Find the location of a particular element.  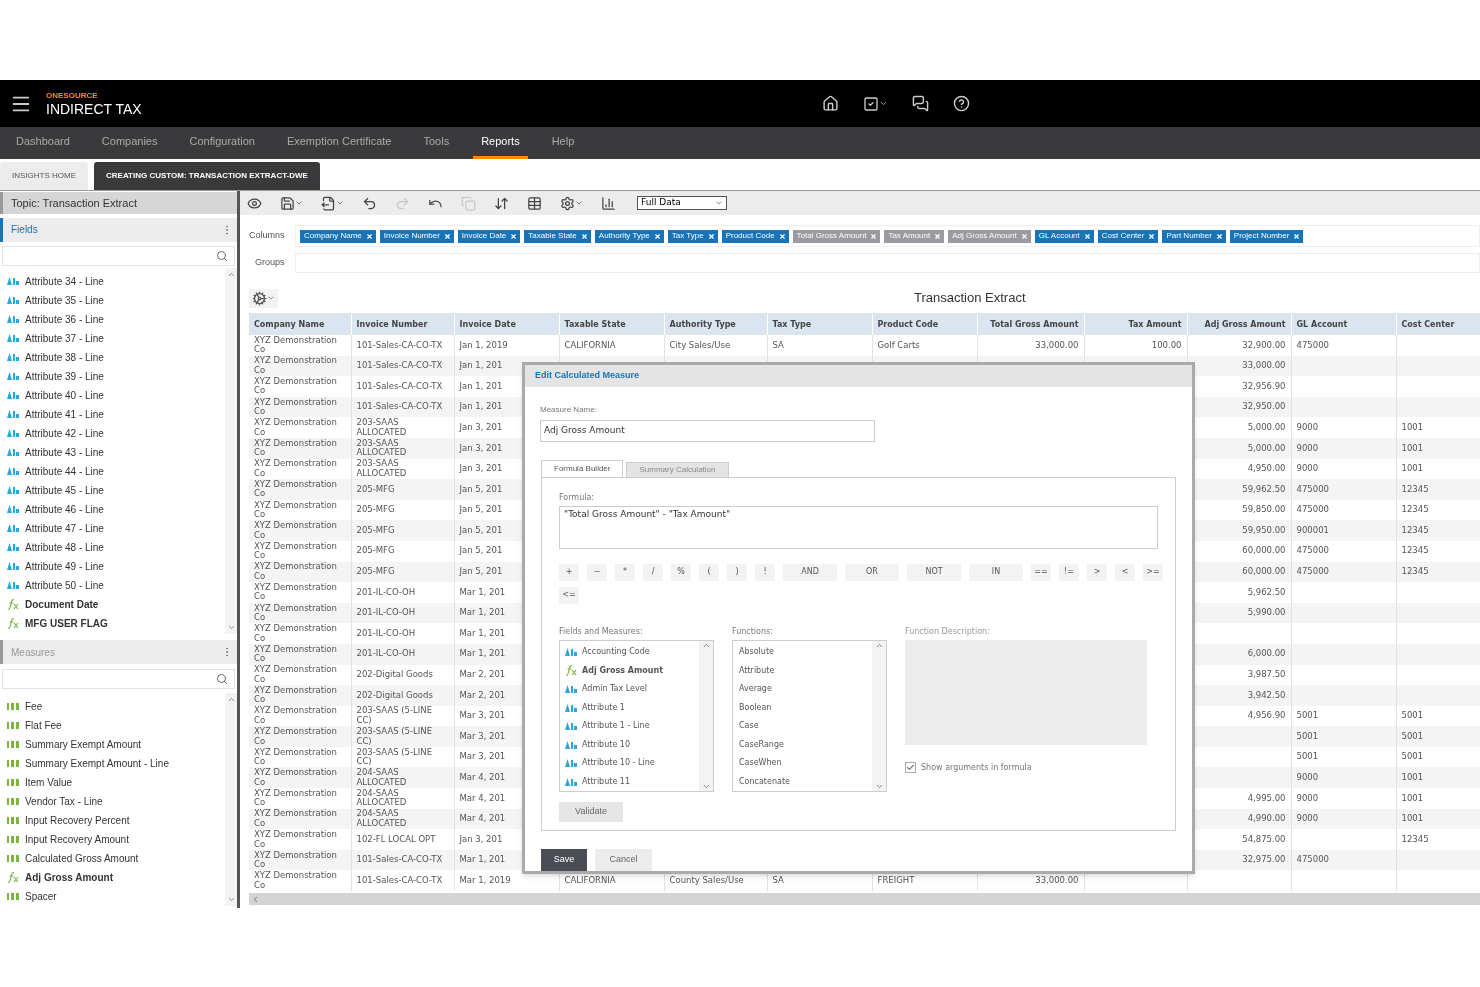

list-item: Case is located at coordinates (802, 726).